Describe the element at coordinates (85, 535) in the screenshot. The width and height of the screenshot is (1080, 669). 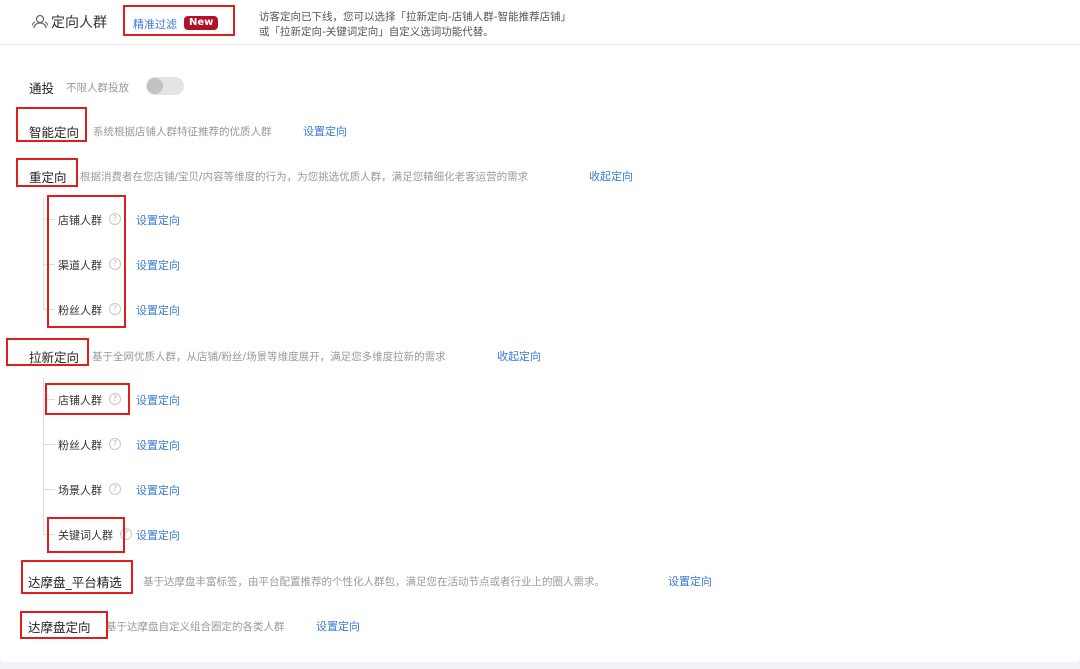
I see `acquire-item-keyword-label: 关键词人群` at that location.